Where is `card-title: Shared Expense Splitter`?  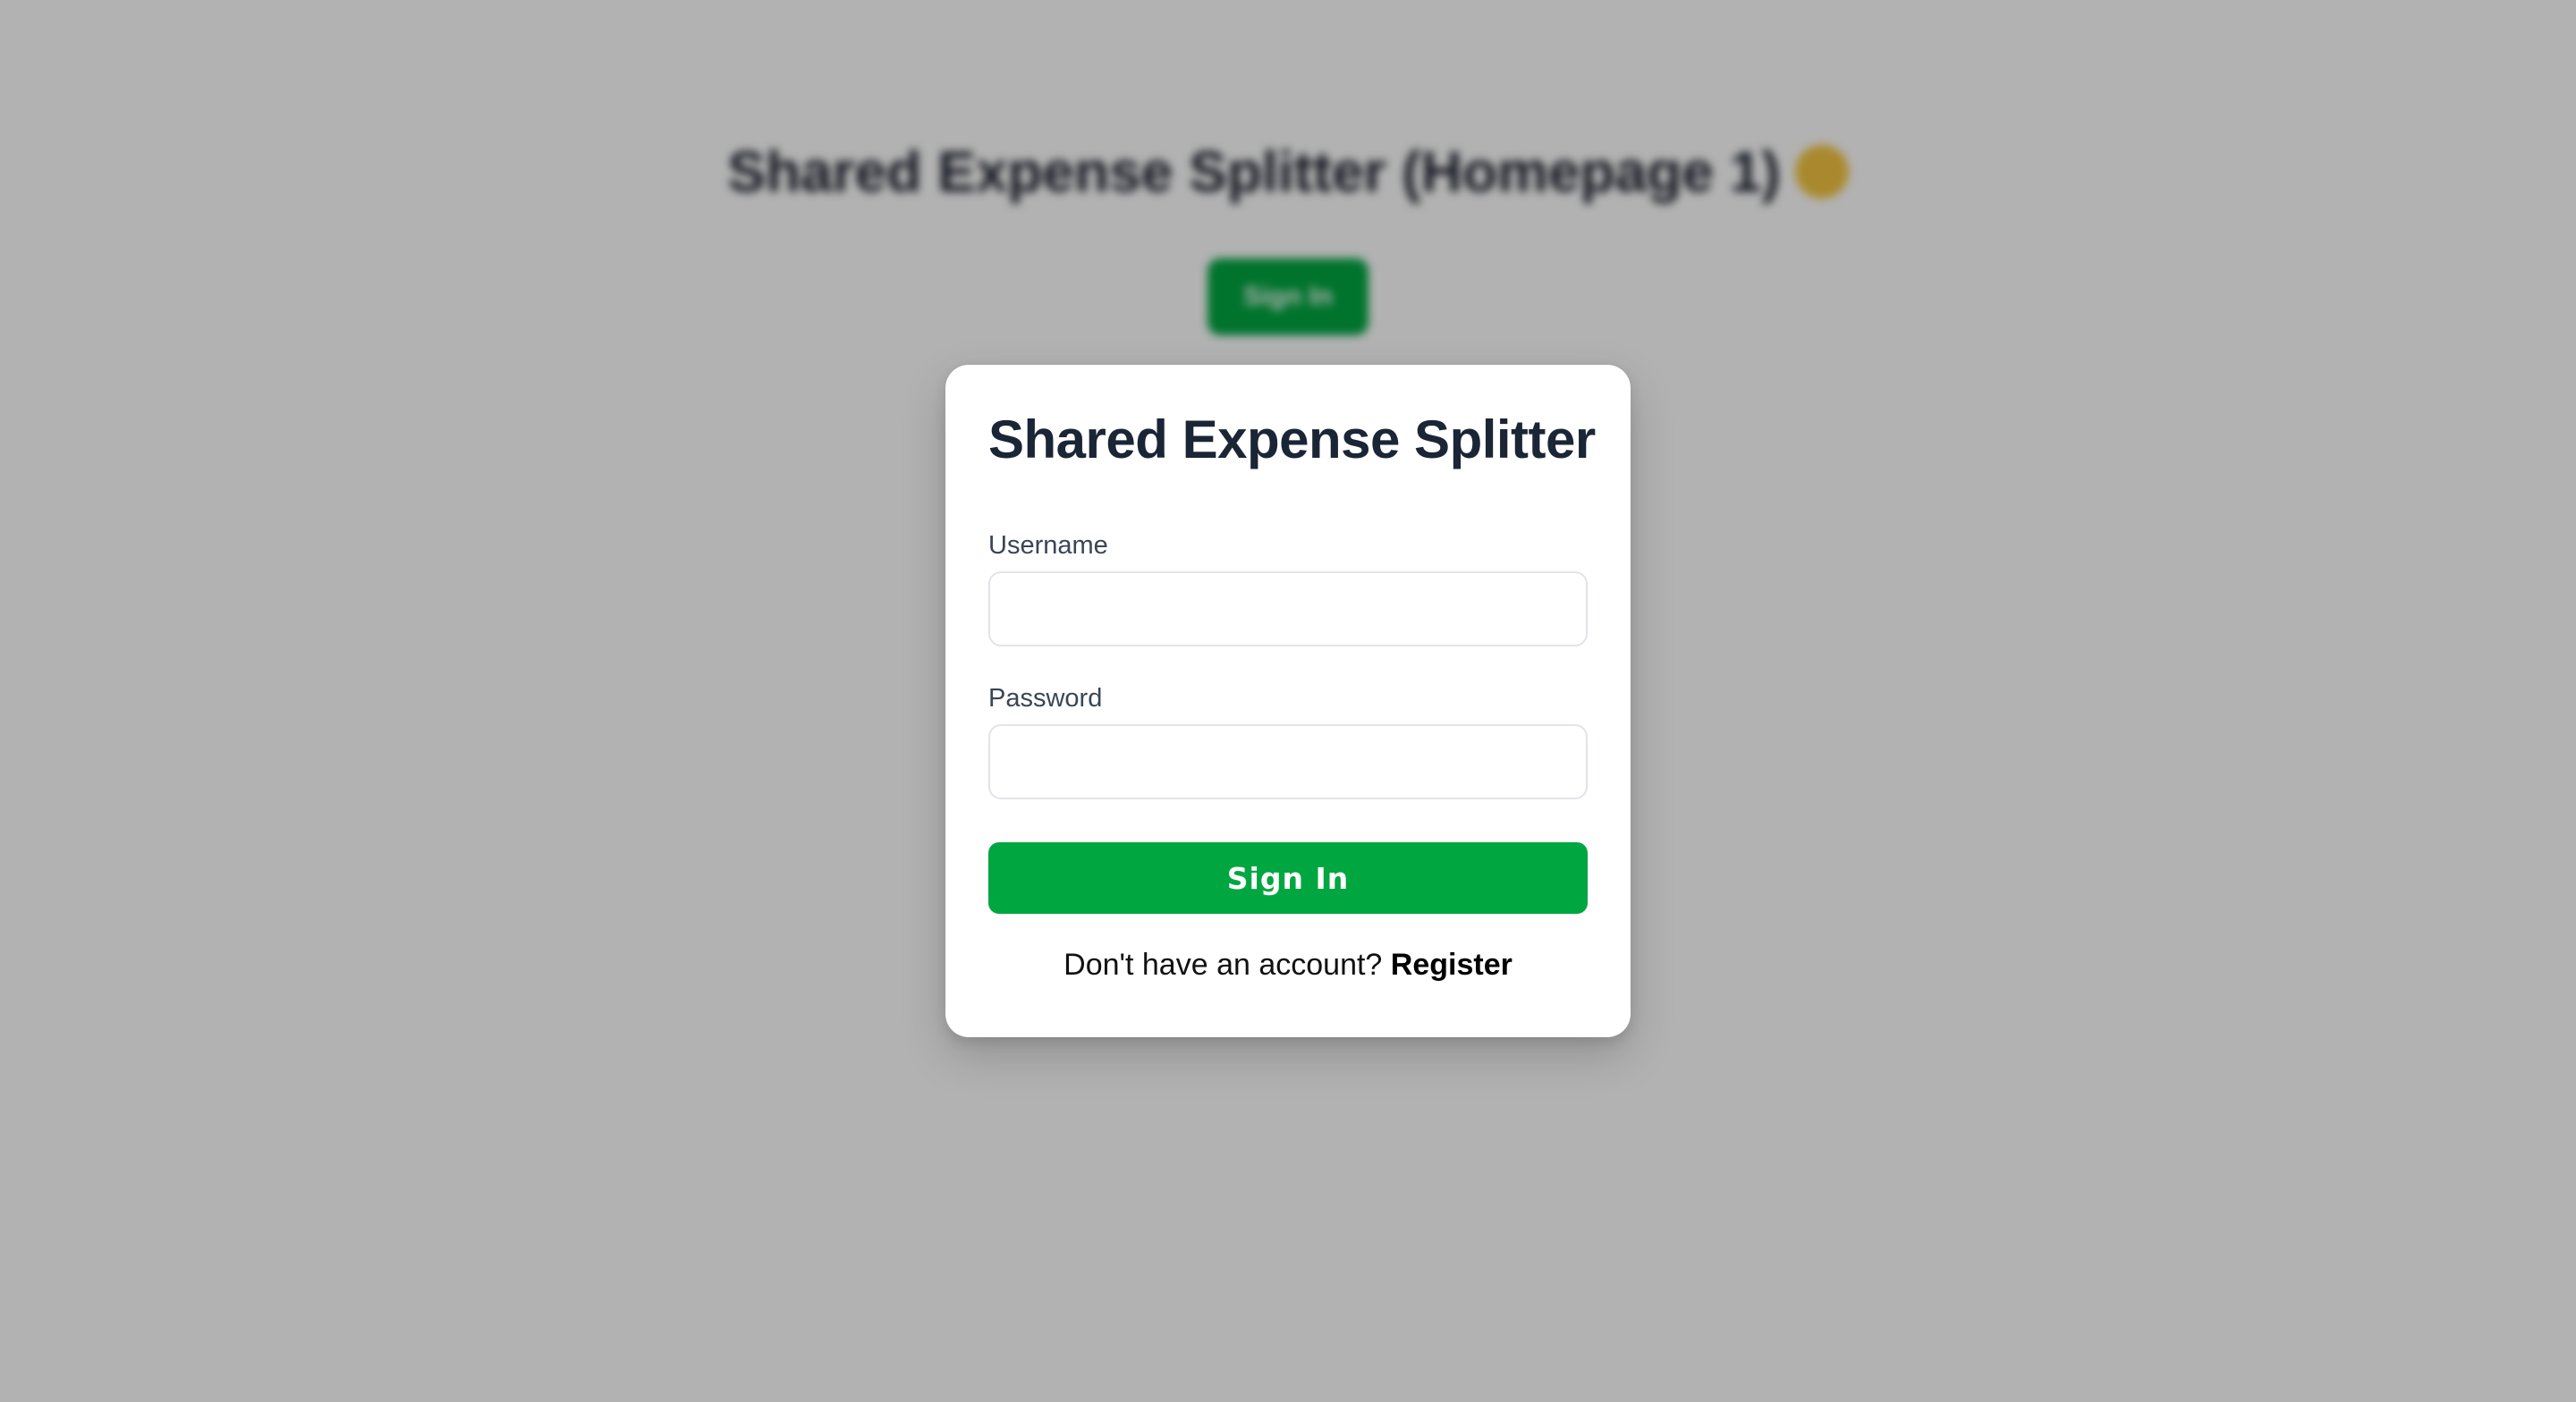 card-title: Shared Expense Splitter is located at coordinates (1292, 439).